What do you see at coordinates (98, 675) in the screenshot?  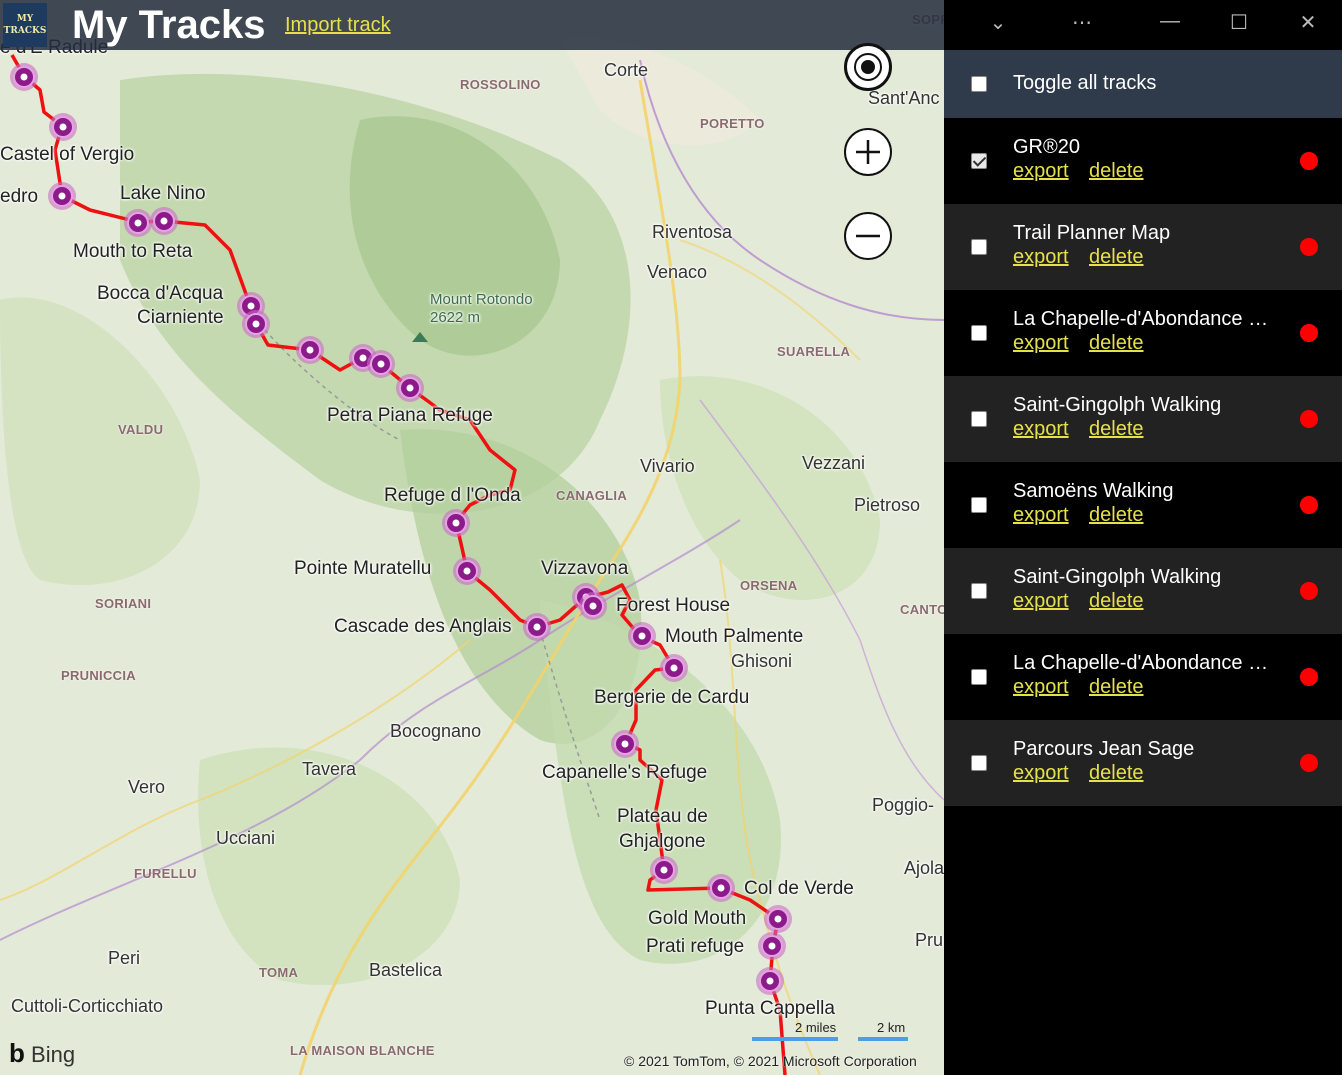 I see `map-place-label: PRUNICCIA` at bounding box center [98, 675].